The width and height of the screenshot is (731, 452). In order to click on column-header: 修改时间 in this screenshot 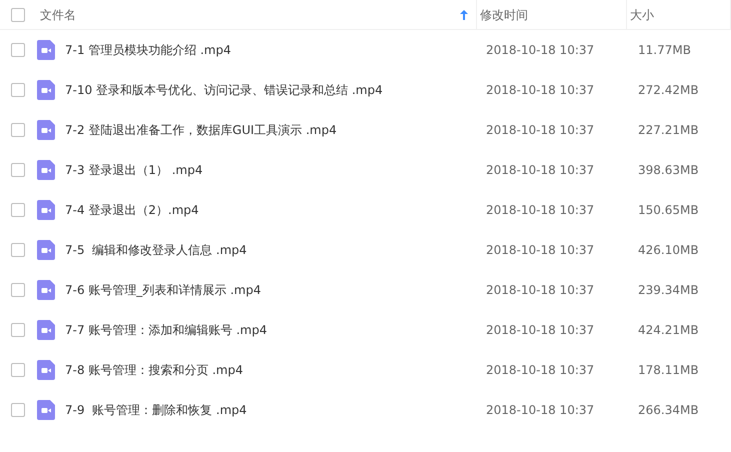, I will do `click(504, 15)`.